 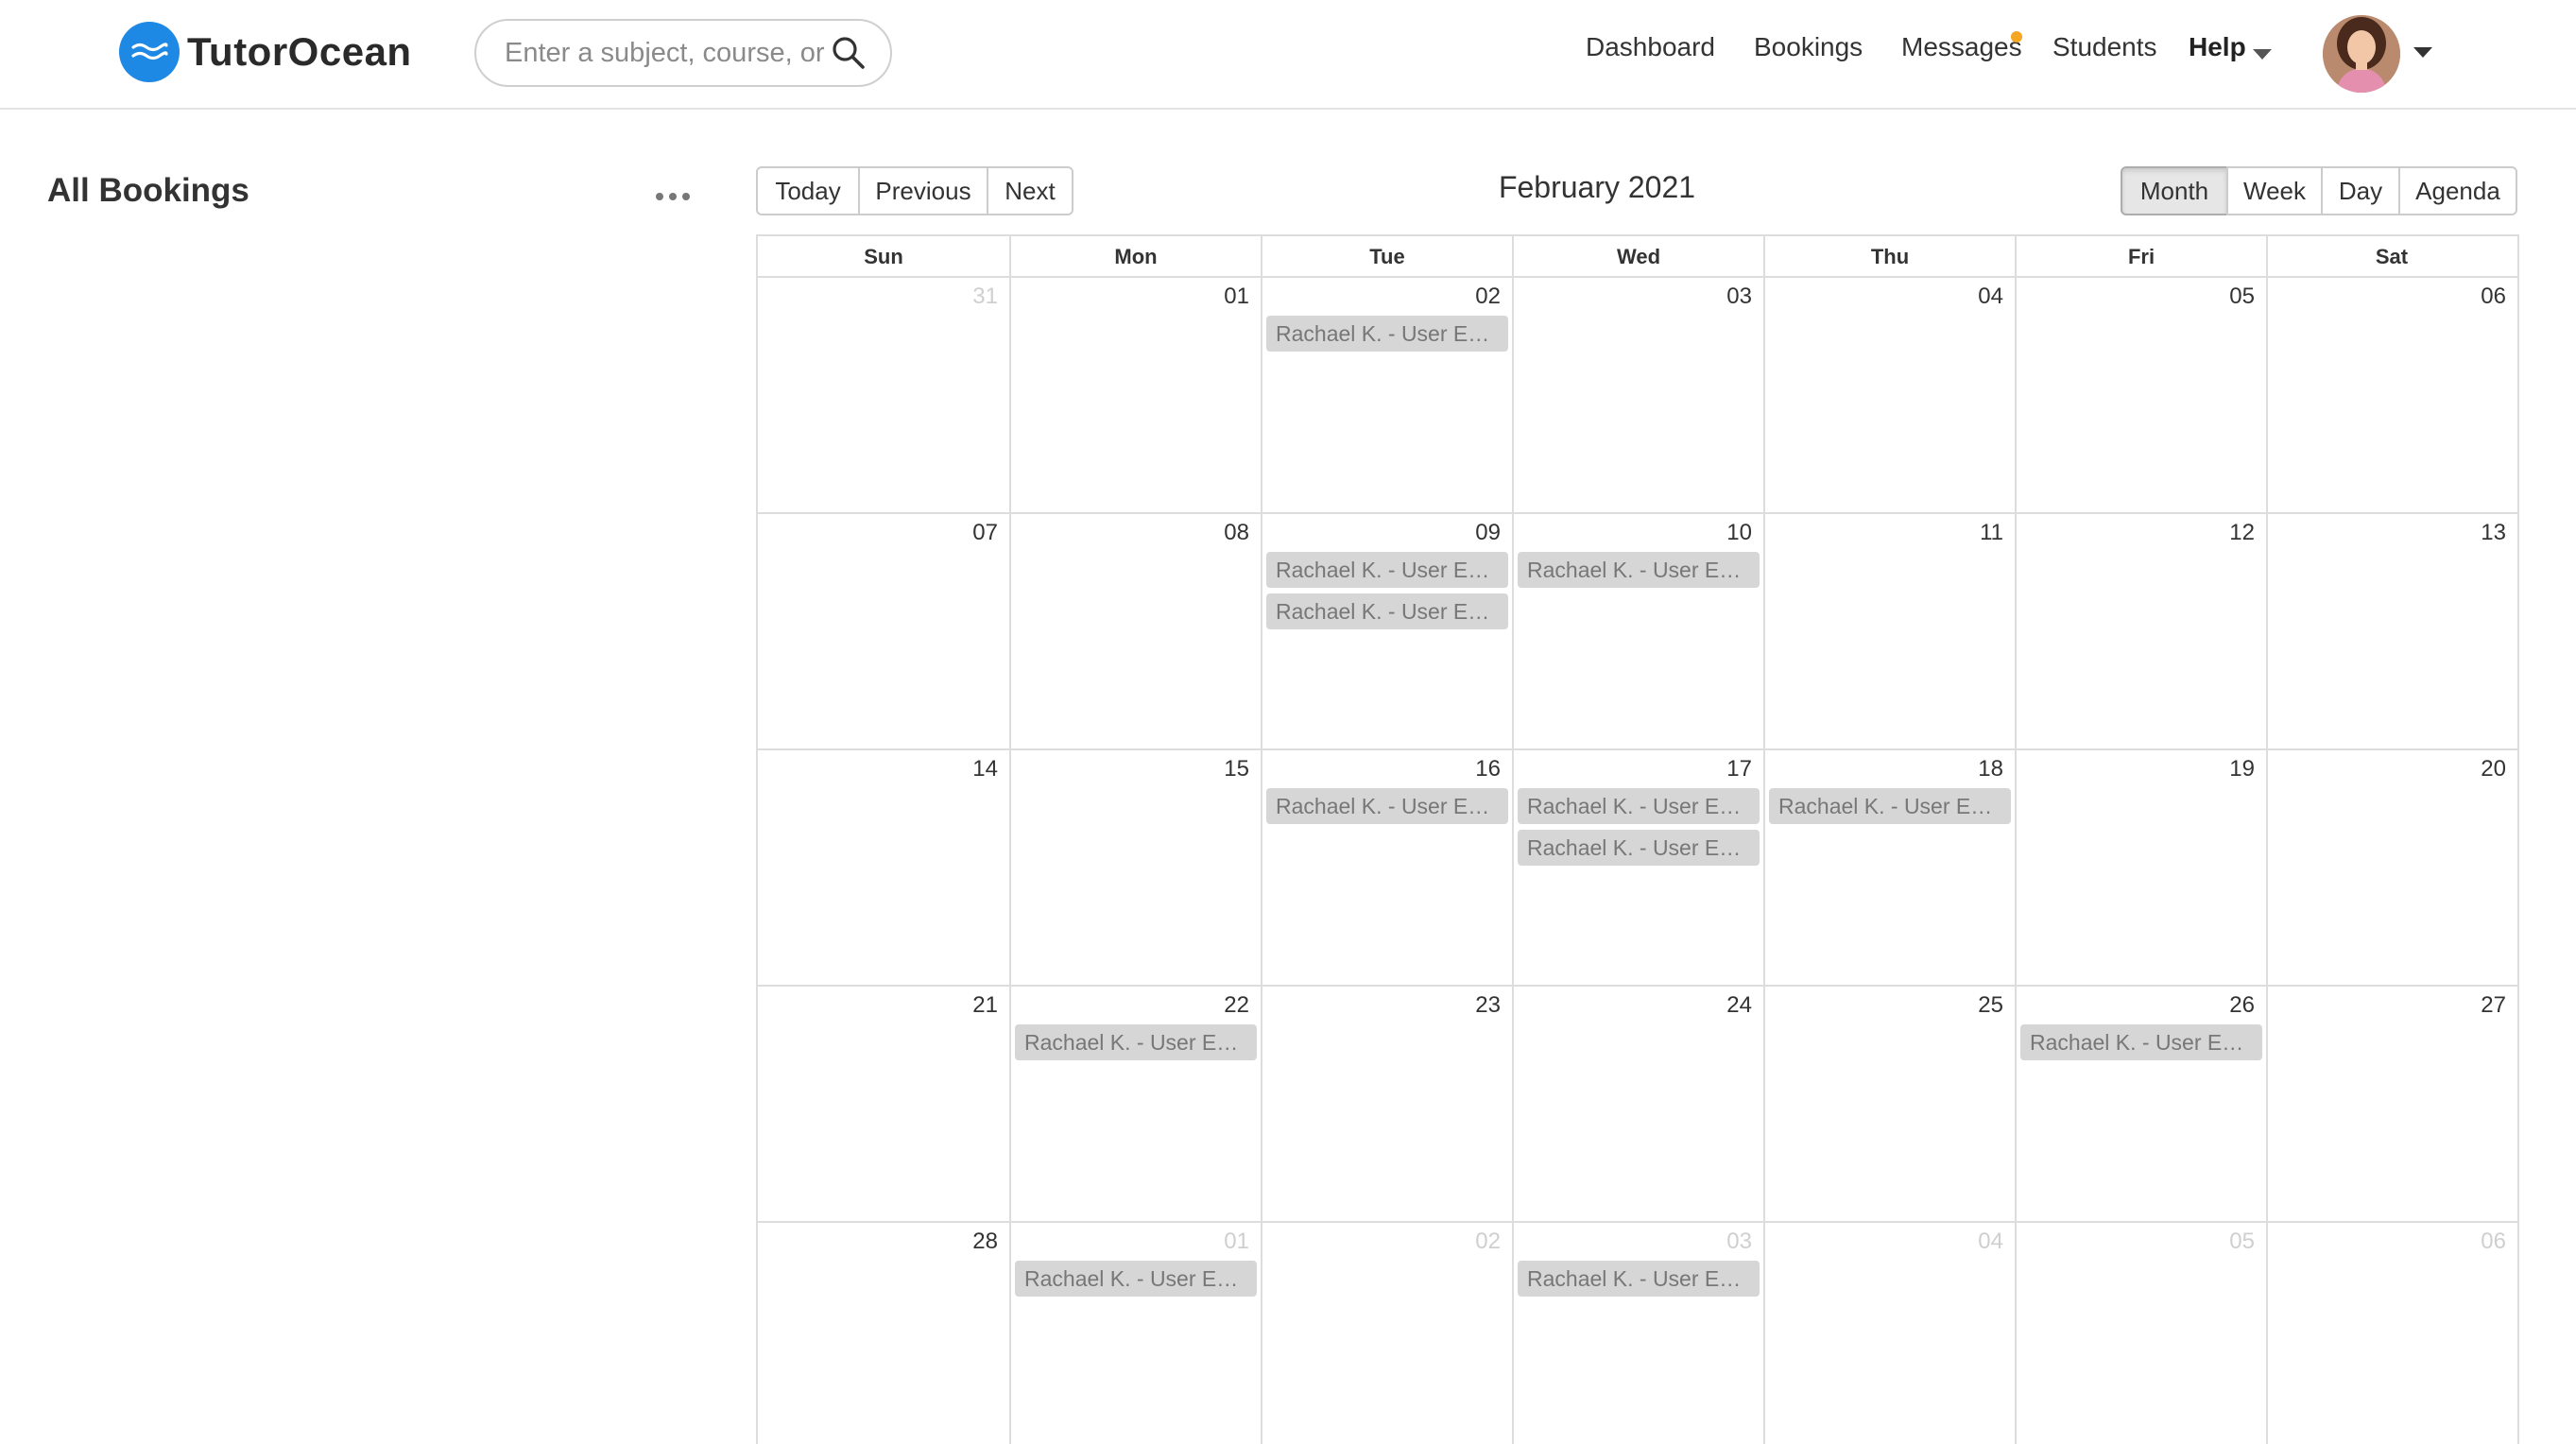 What do you see at coordinates (1637, 395) in the screenshot?
I see `day-cell: 03` at bounding box center [1637, 395].